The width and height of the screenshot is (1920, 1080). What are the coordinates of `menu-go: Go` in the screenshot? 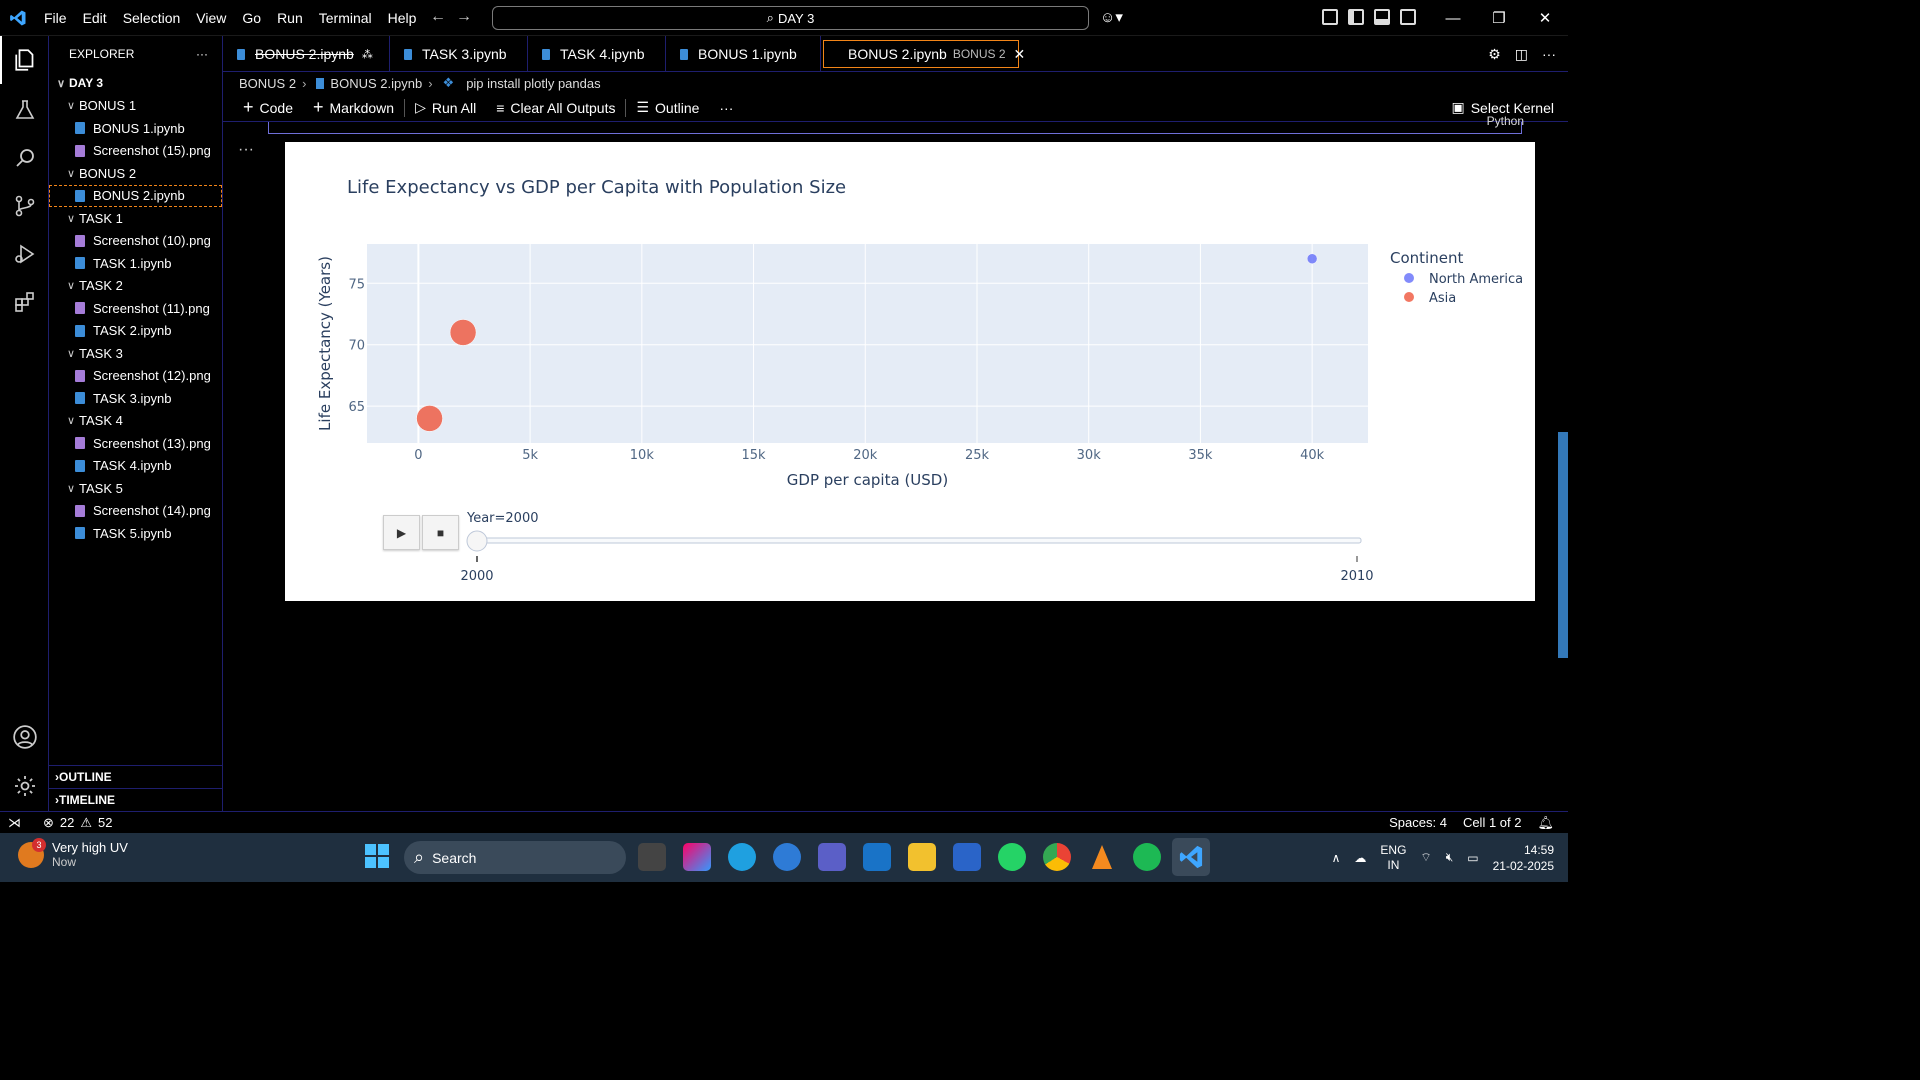 It's located at (251, 18).